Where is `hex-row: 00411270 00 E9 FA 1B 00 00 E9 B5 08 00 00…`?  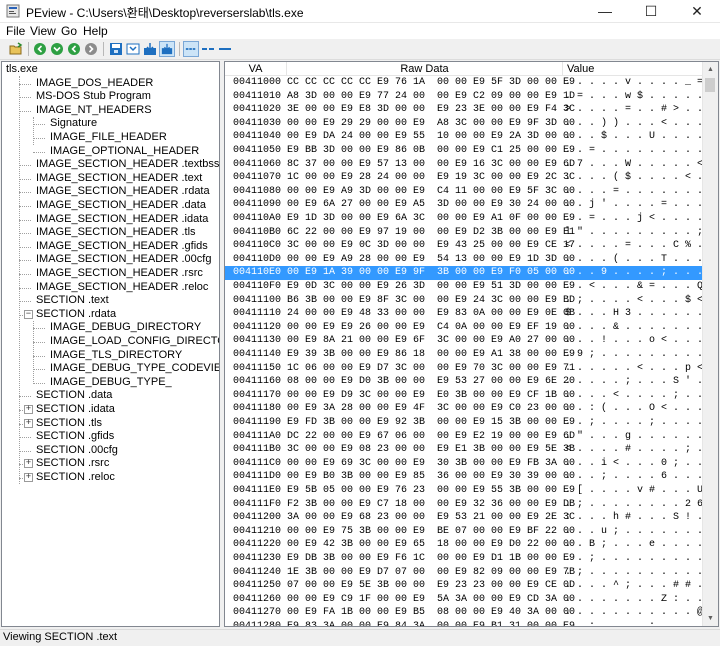
hex-row: 00411270 00 E9 FA 1B 00 00 E9 B5 08 00 00… is located at coordinates (470, 613).